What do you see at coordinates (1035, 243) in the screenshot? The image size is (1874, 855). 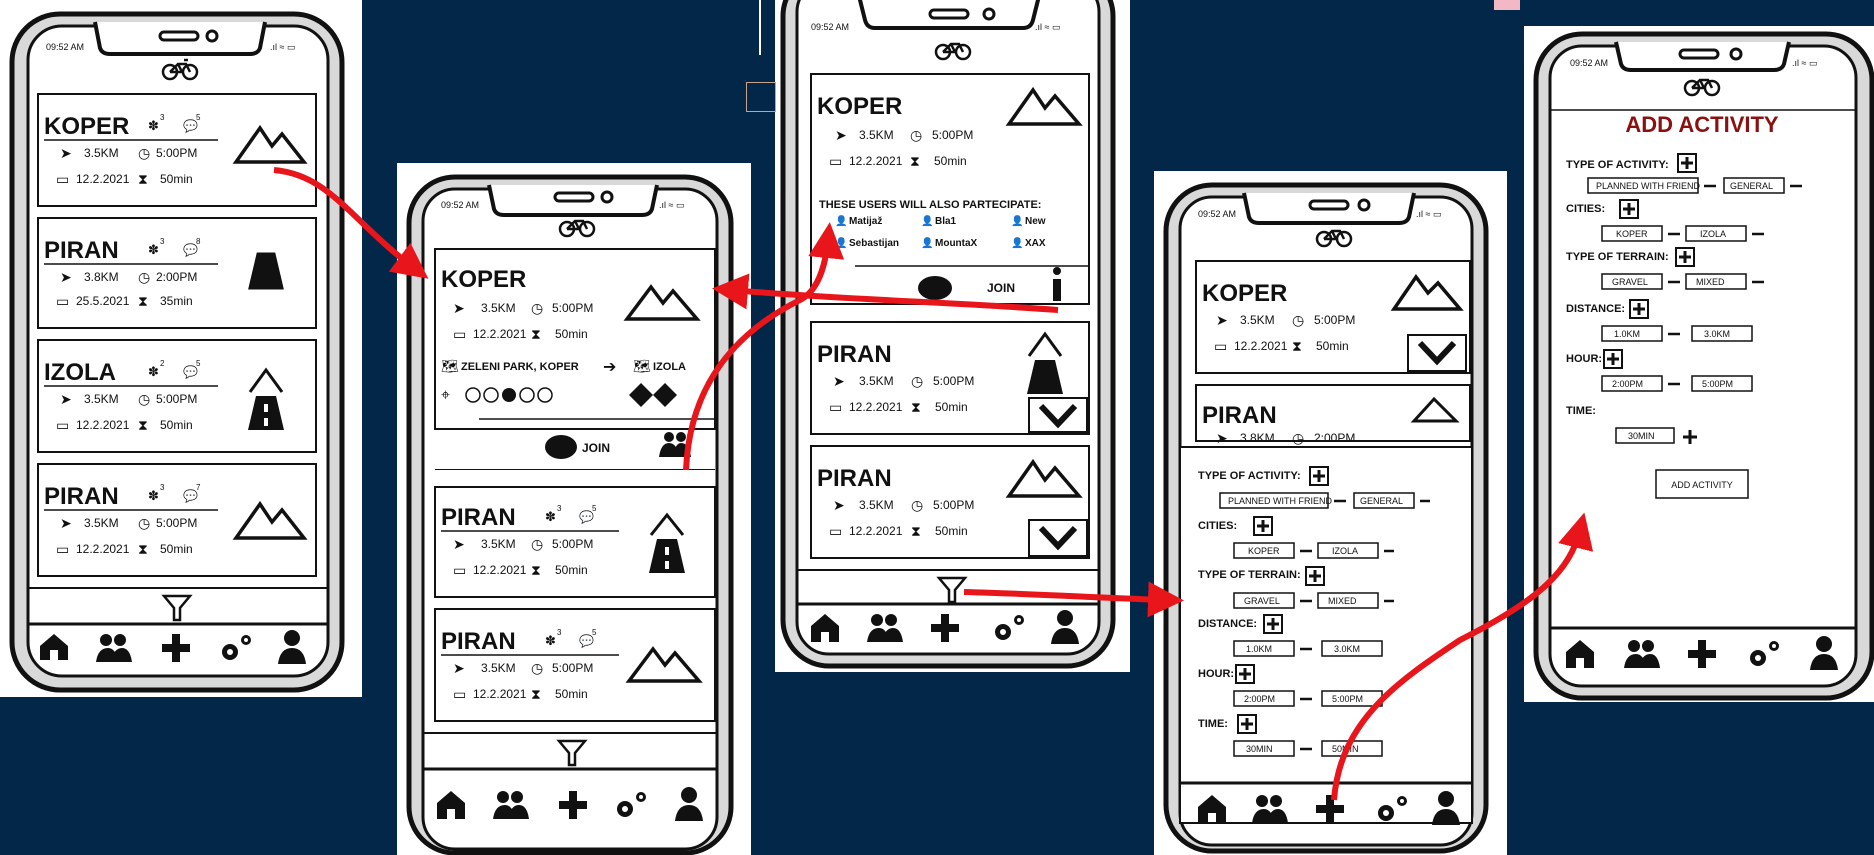 I see `participant-name: XAX` at bounding box center [1035, 243].